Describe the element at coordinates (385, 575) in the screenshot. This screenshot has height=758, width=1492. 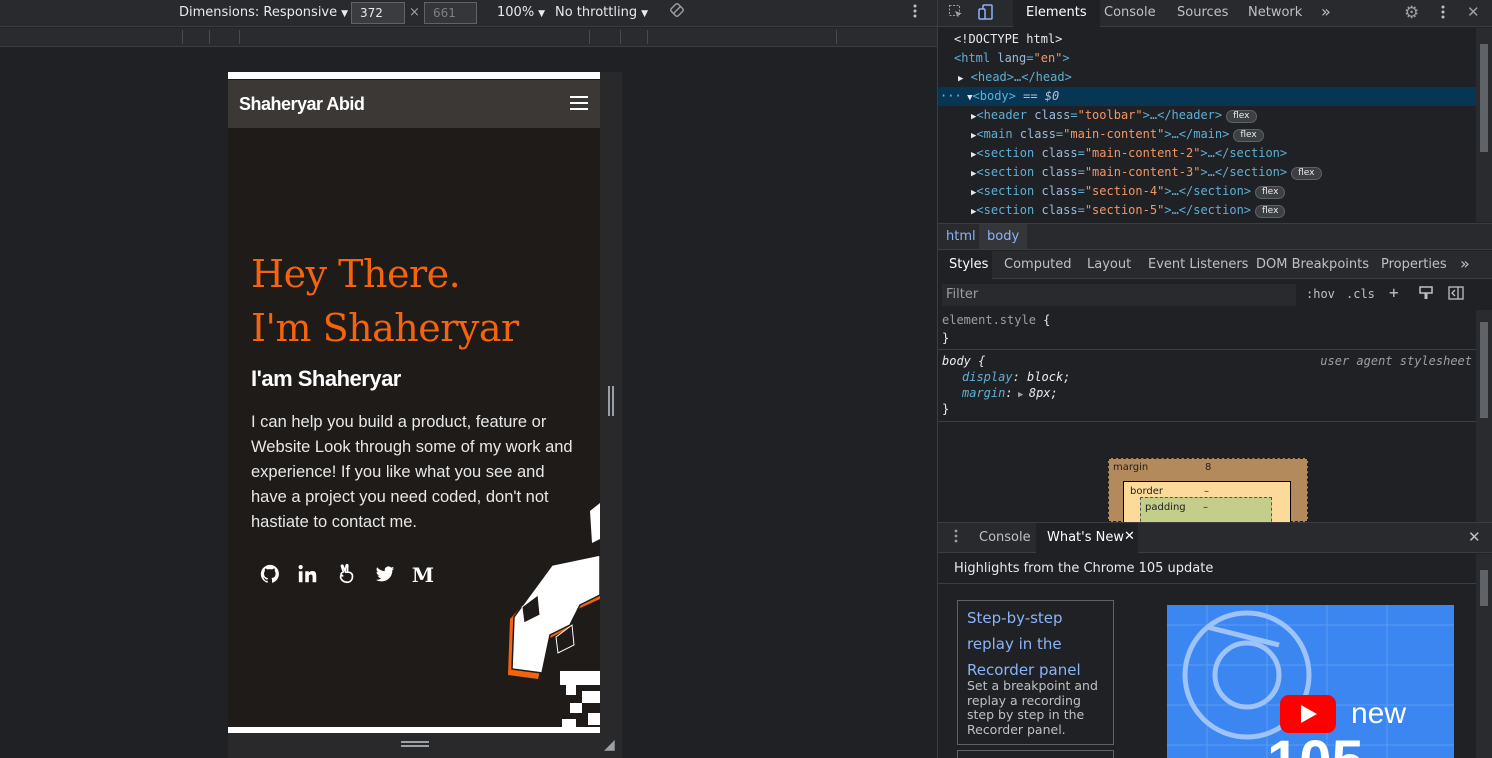
I see `twitter-icon` at that location.